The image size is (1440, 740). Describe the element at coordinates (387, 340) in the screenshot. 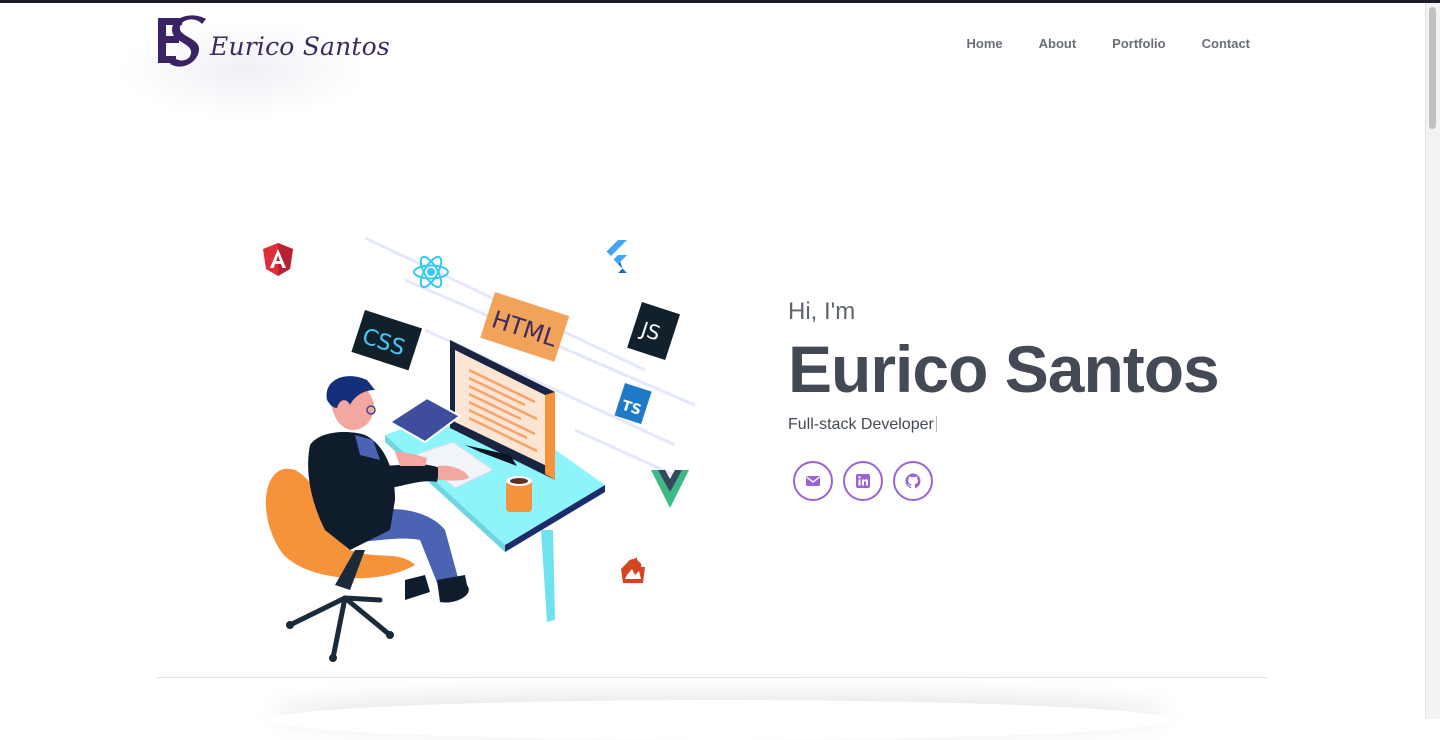

I see `css-badge: CSS` at that location.